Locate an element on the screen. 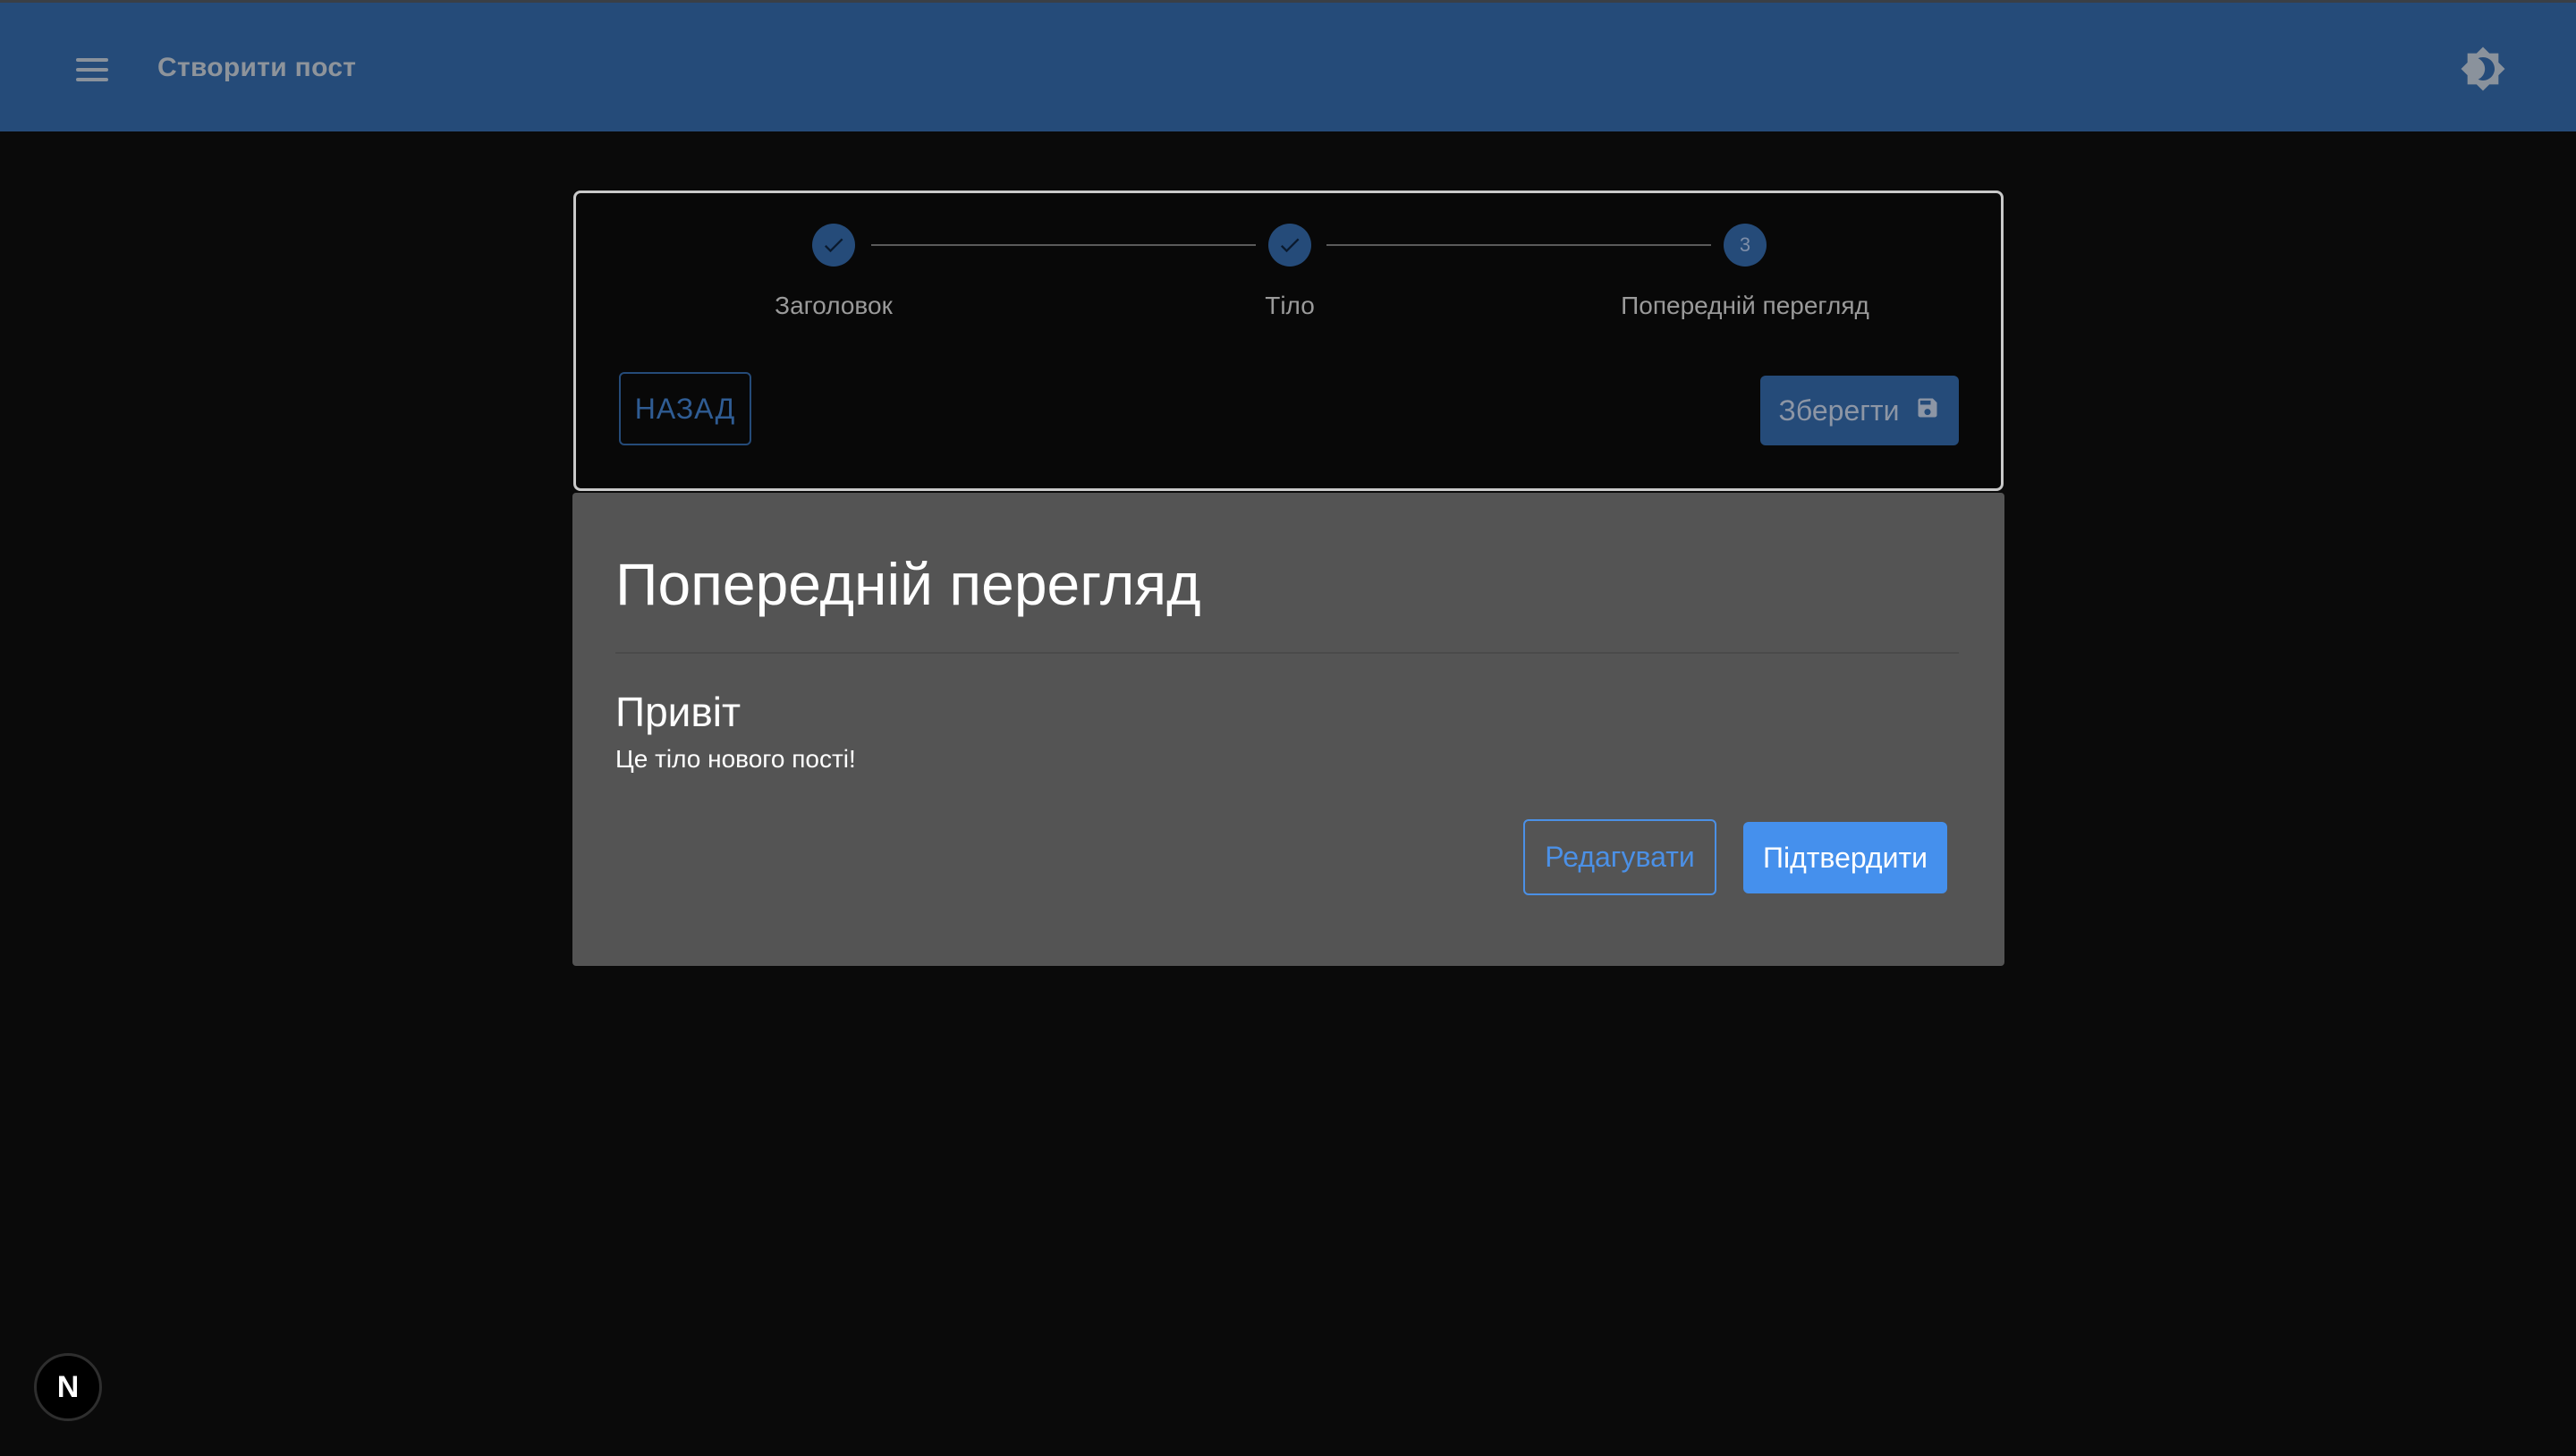 This screenshot has width=2576, height=1456. step-label: Попередній перегляд is located at coordinates (1745, 305).